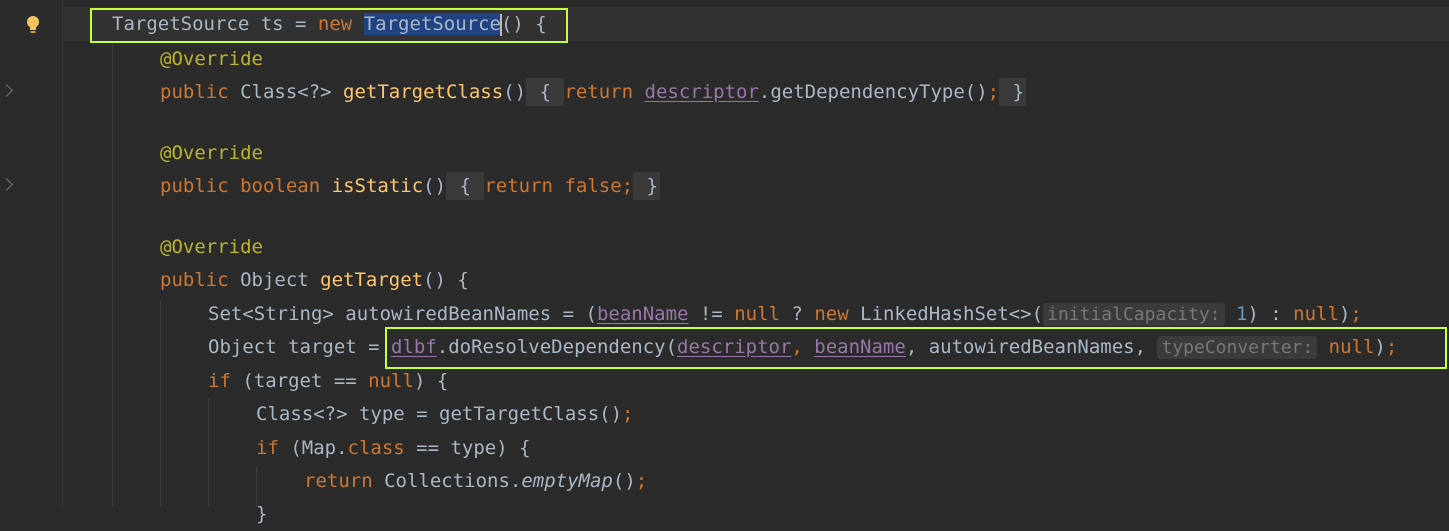 This screenshot has height=531, width=1449. I want to click on code-line-13: return Collections.emptyMap();, so click(476, 481).